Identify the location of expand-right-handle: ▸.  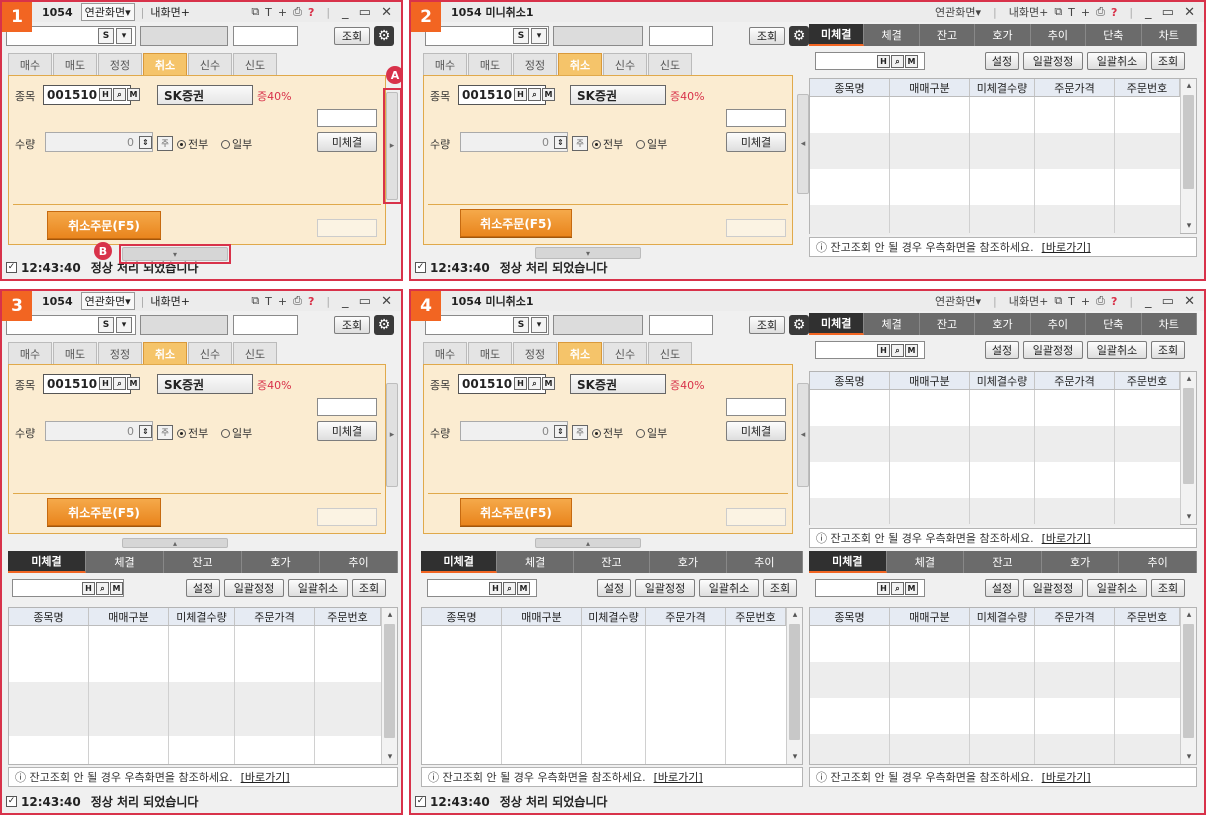
(392, 435).